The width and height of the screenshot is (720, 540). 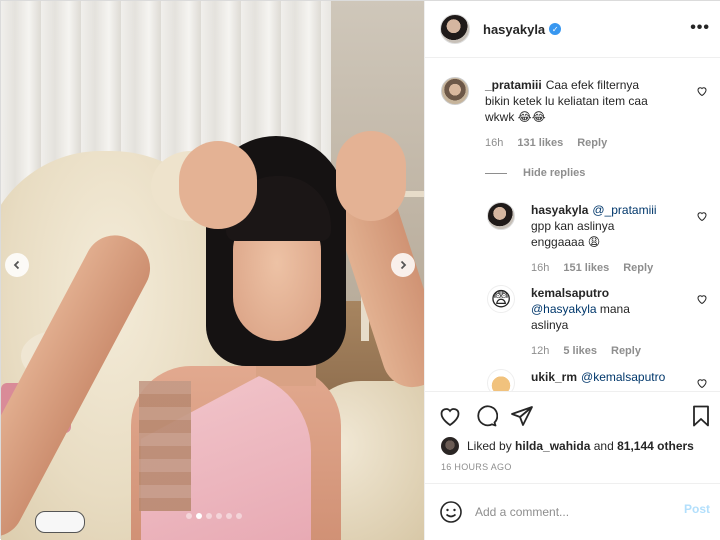 I want to click on author-username: hasyakyla, so click(x=514, y=29).